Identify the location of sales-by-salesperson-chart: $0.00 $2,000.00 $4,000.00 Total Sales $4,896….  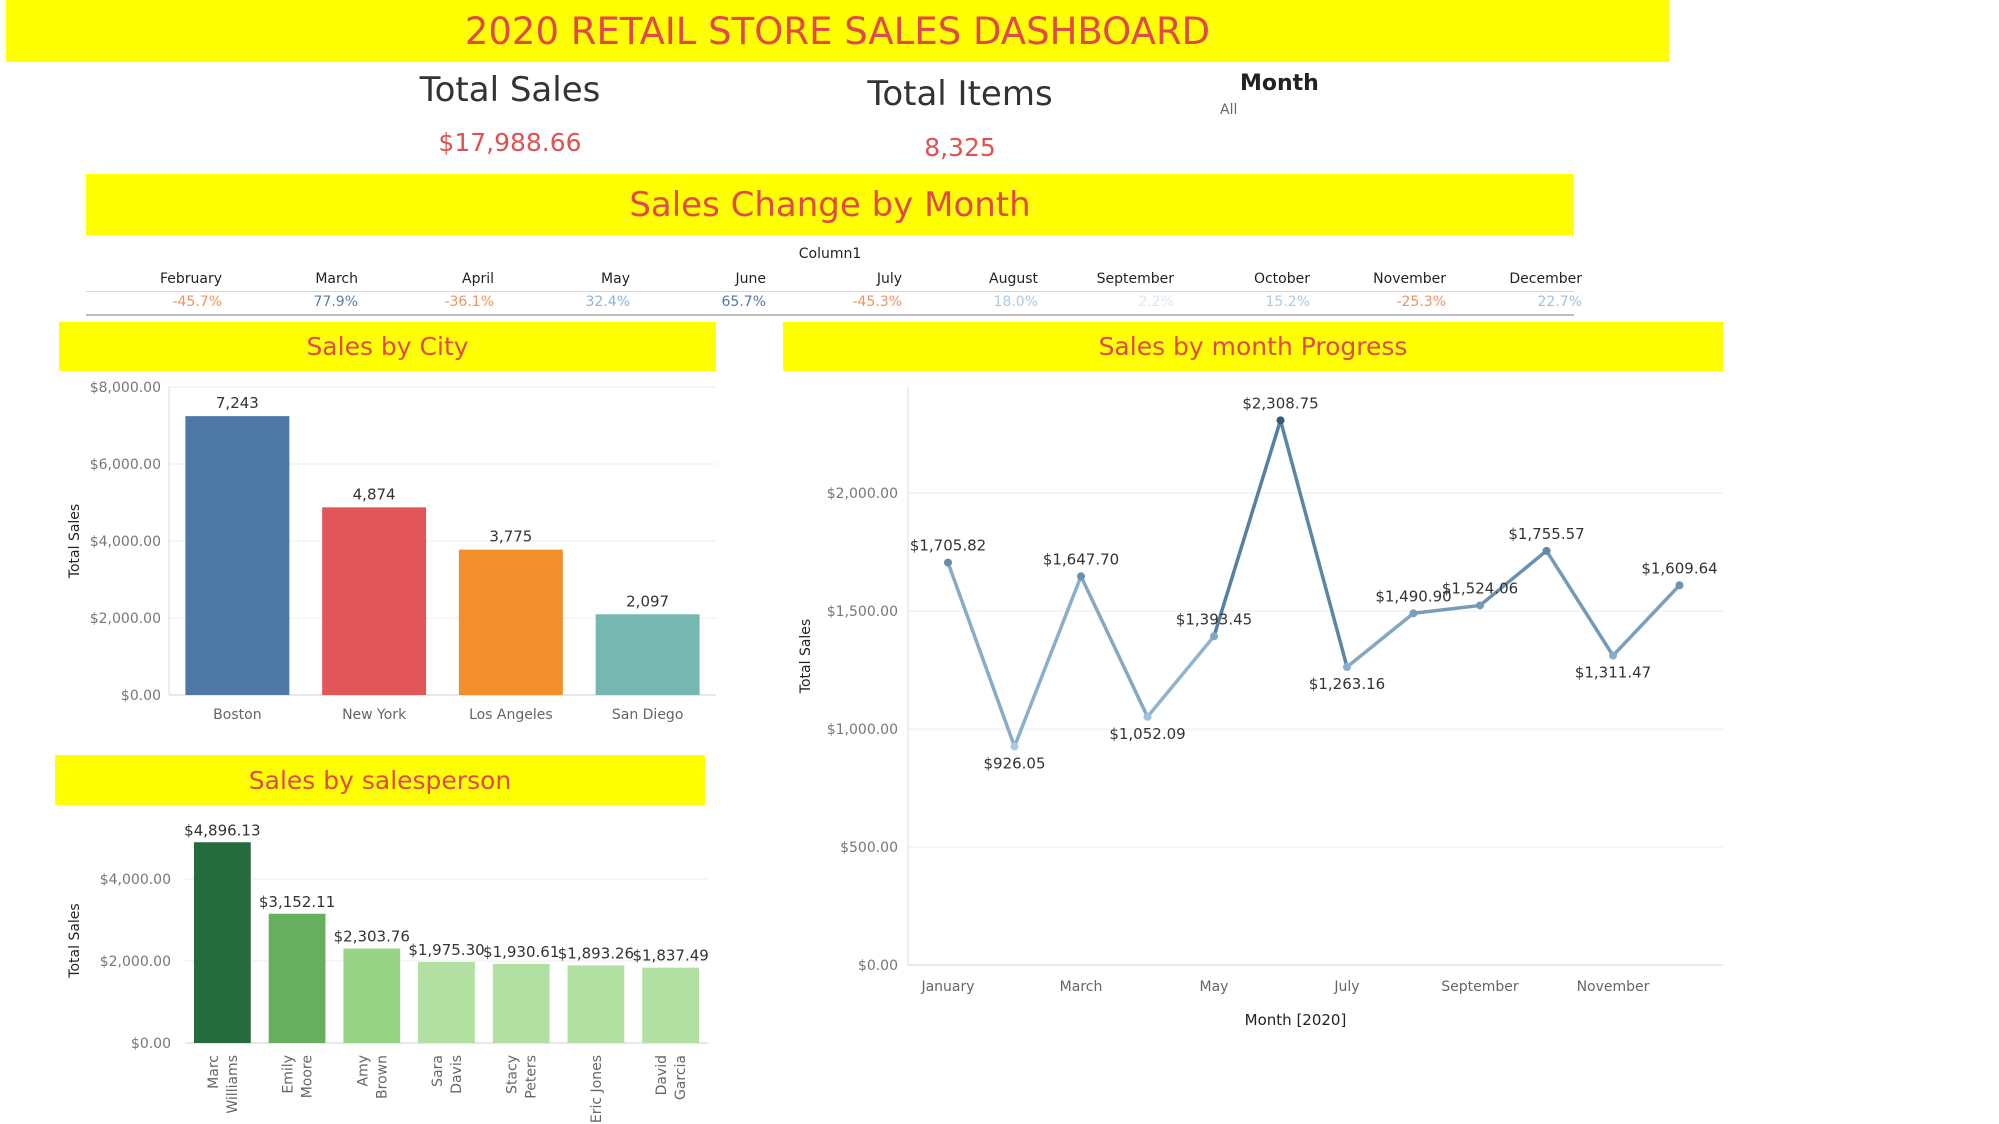
(388, 971).